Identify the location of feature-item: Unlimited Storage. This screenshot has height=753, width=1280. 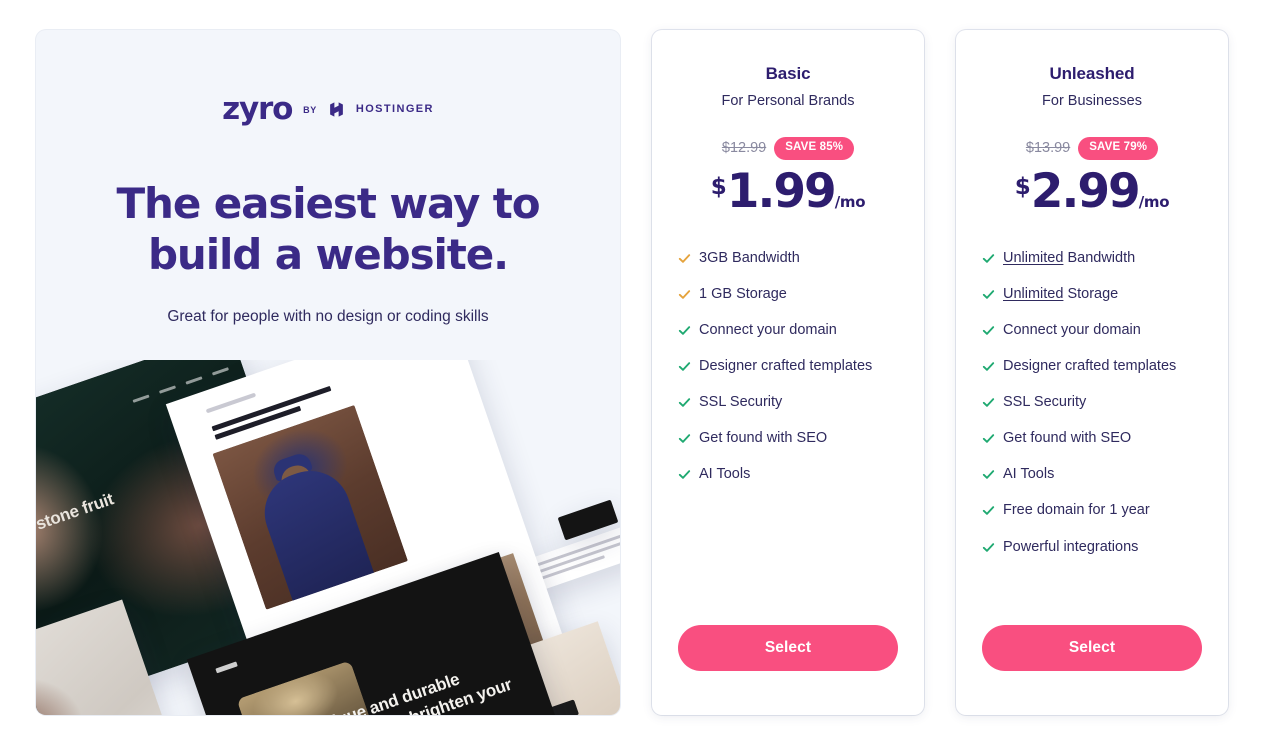
(1092, 294).